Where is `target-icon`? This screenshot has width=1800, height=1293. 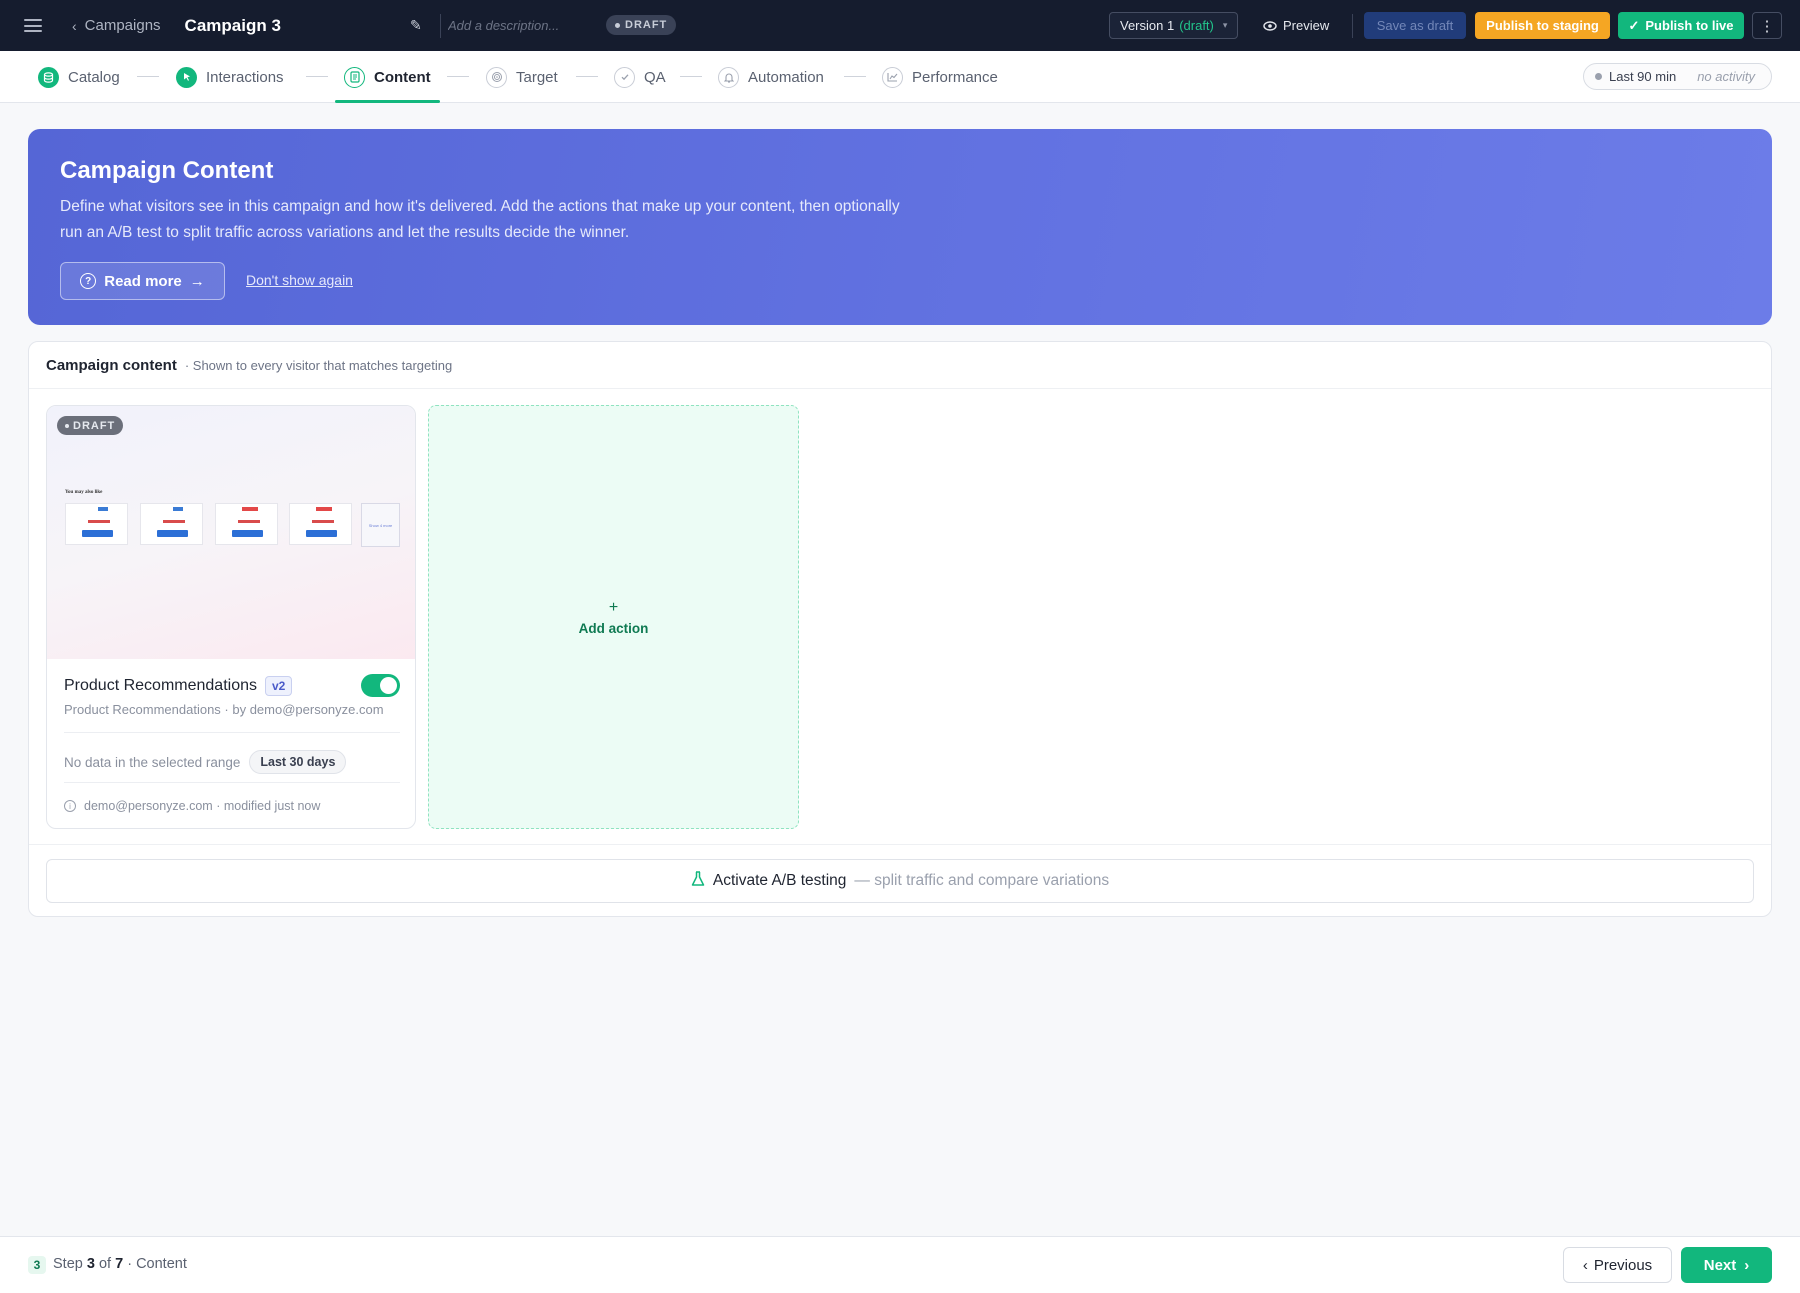
target-icon is located at coordinates (496, 77).